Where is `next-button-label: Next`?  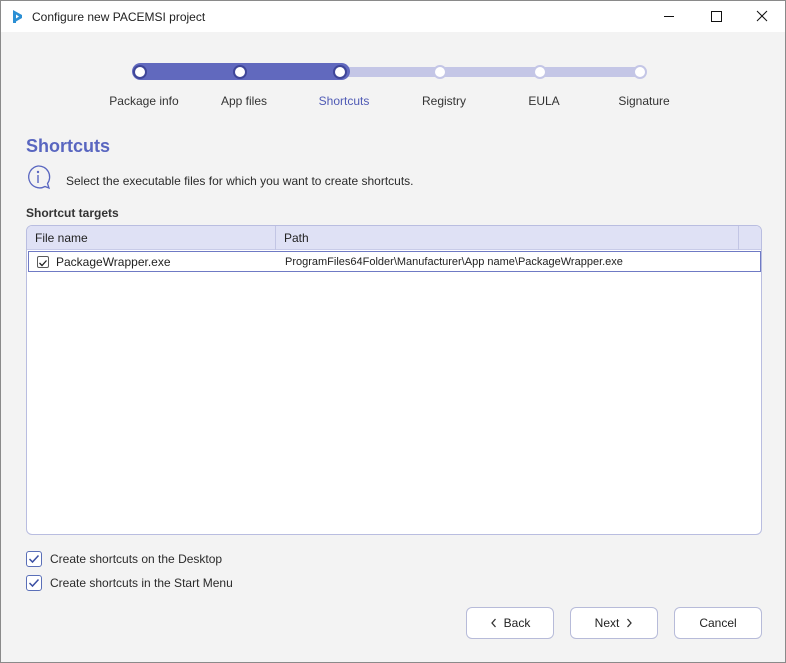
next-button-label: Next is located at coordinates (607, 623).